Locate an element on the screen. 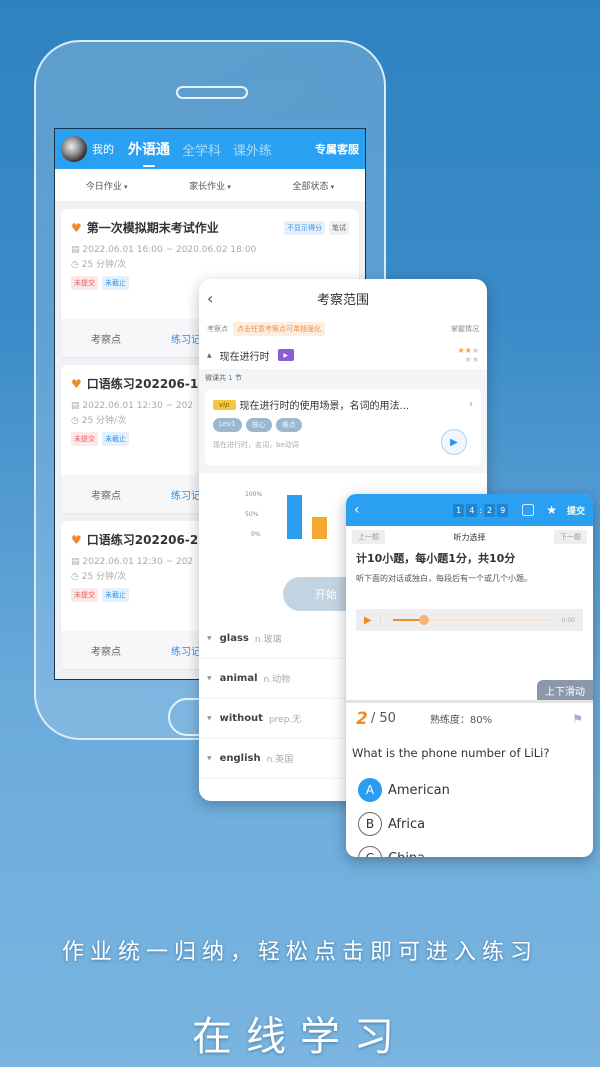 This screenshot has width=600, height=1067. submit-button: 提交 is located at coordinates (576, 510).